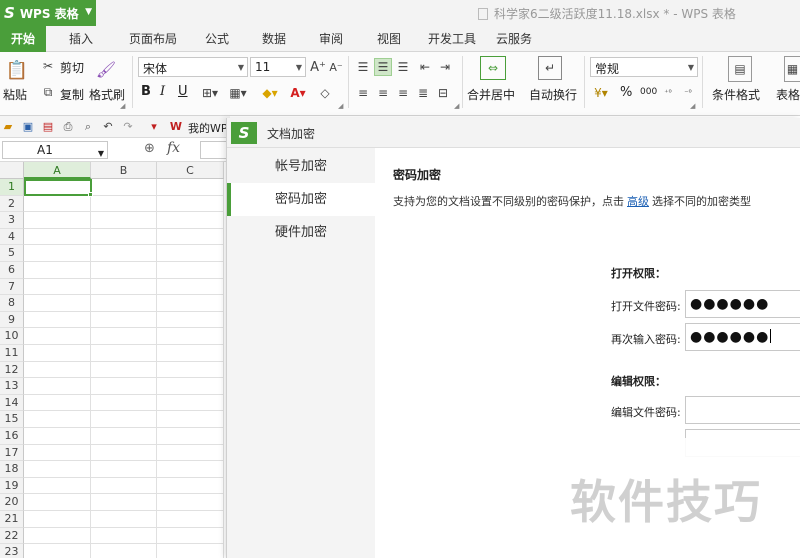  Describe the element at coordinates (106, 69) in the screenshot. I see `format-painter-icon: 🖌` at that location.